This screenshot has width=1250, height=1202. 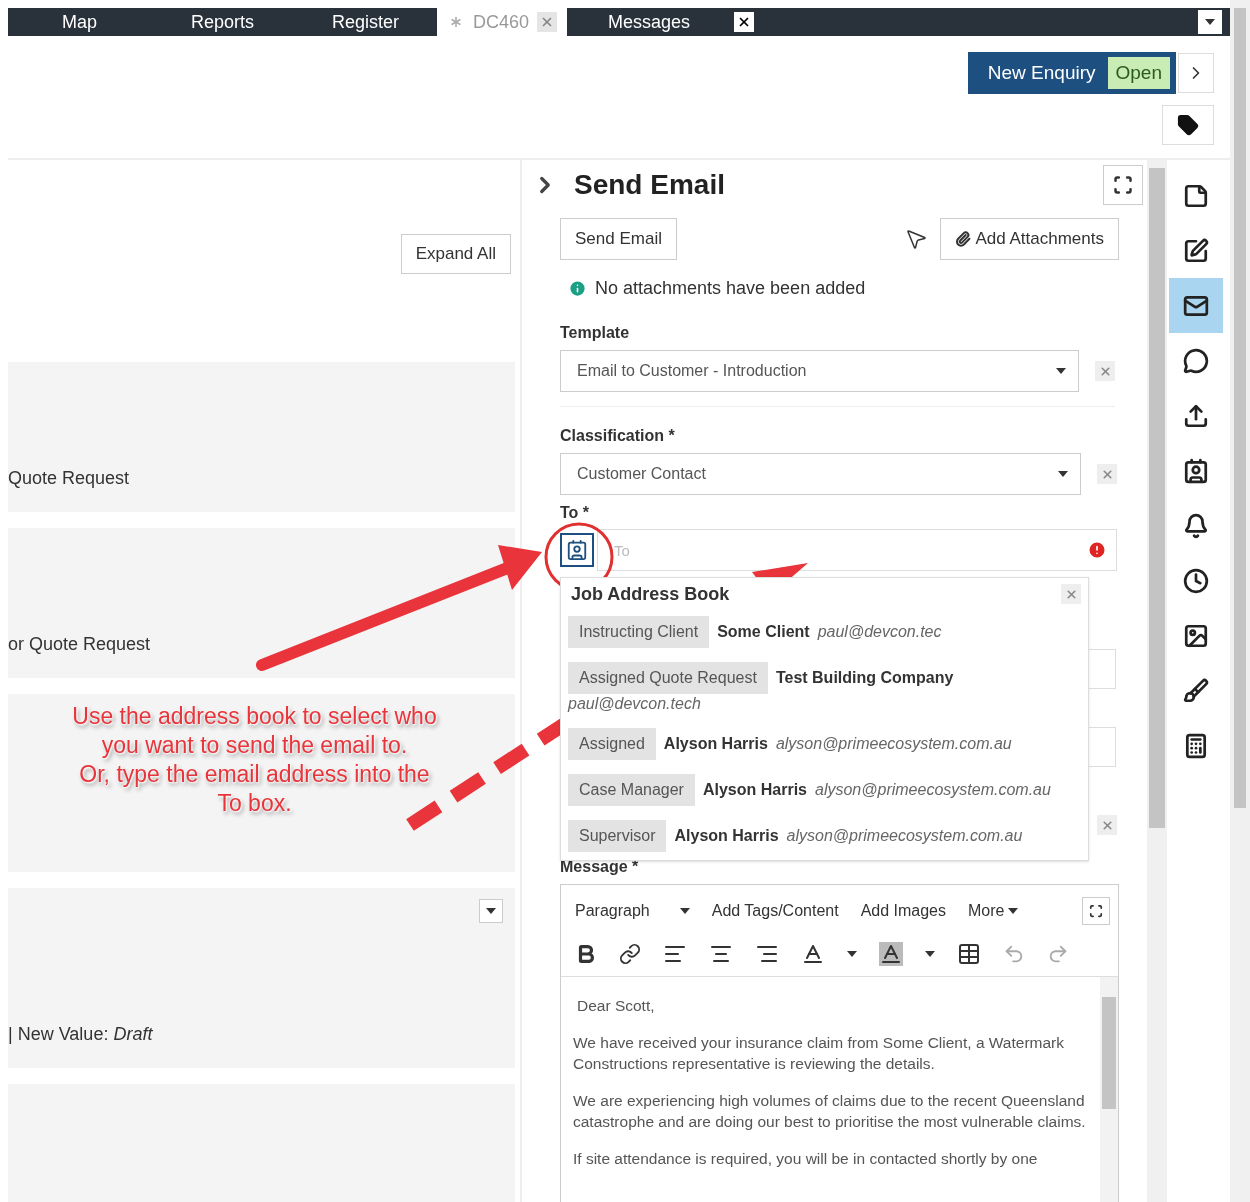 I want to click on role-tag: Supervisor, so click(x=617, y=836).